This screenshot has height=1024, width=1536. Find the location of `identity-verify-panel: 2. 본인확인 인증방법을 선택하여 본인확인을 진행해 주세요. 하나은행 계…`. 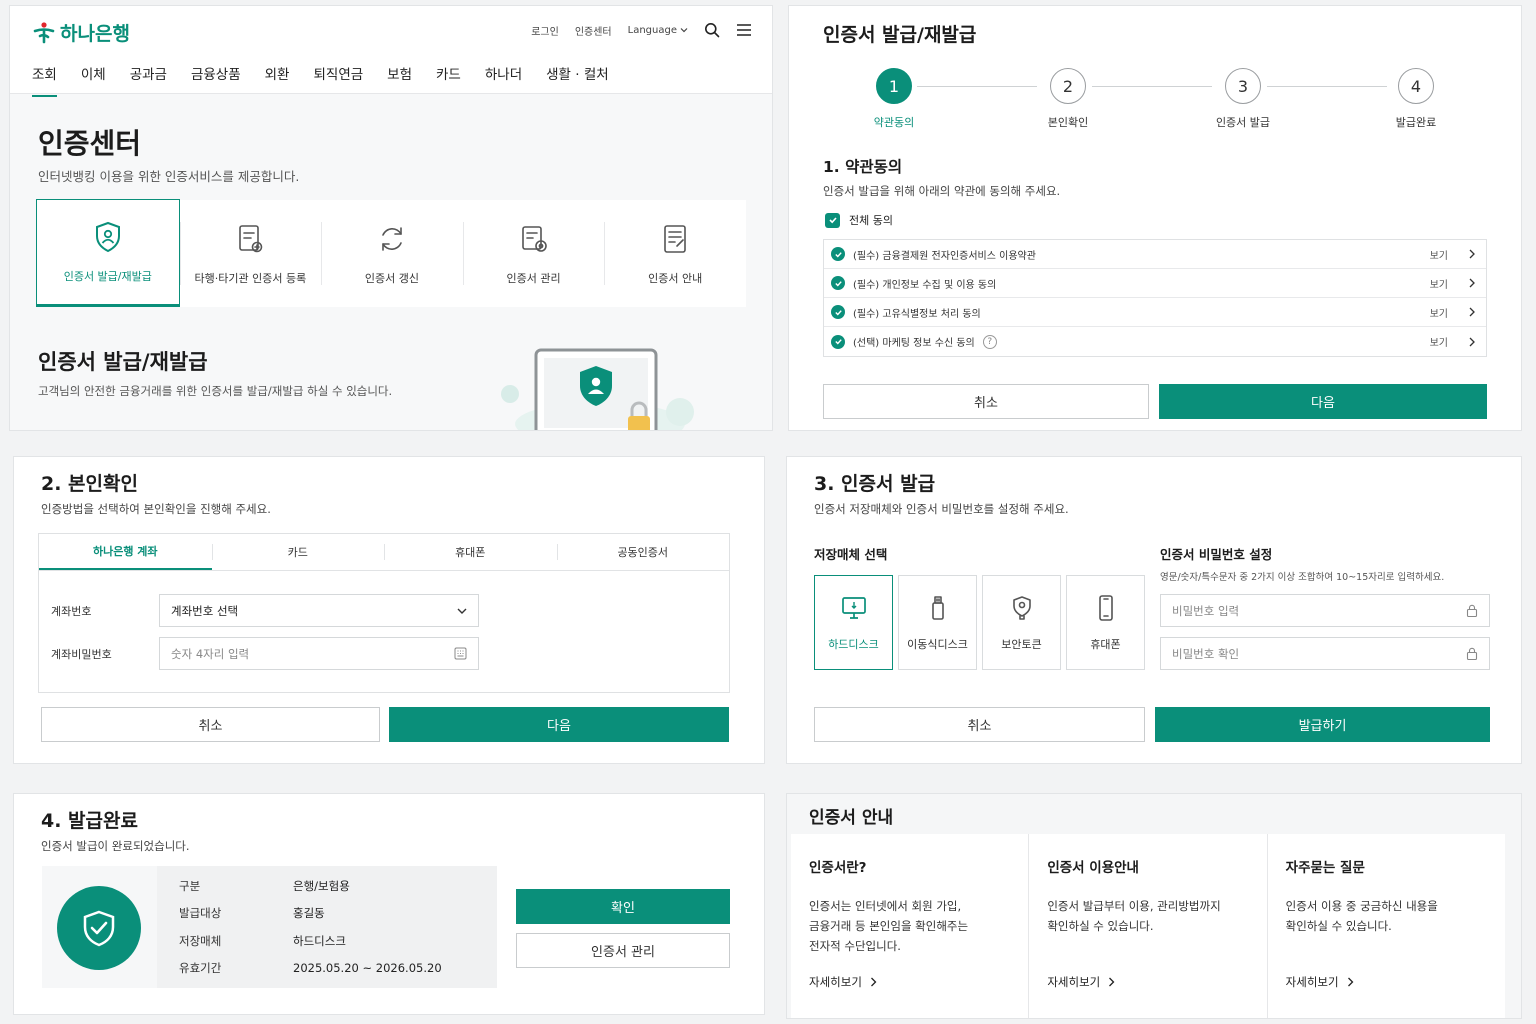

identity-verify-panel: 2. 본인확인 인증방법을 선택하여 본인확인을 진행해 주세요. 하나은행 계… is located at coordinates (389, 610).